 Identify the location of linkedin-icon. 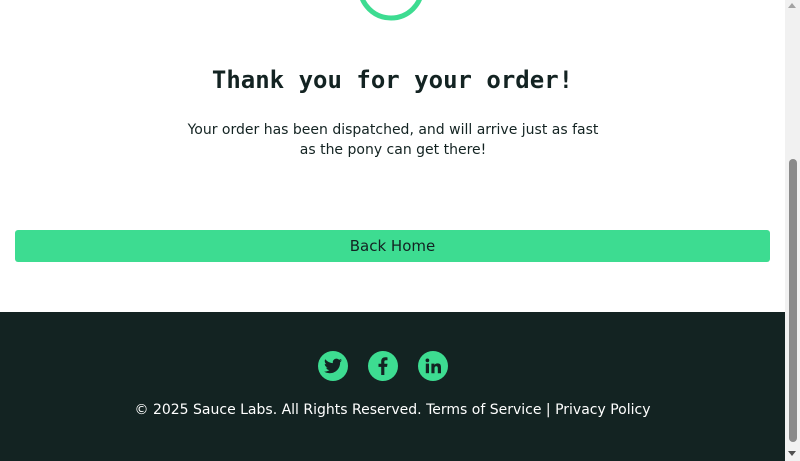
(433, 366).